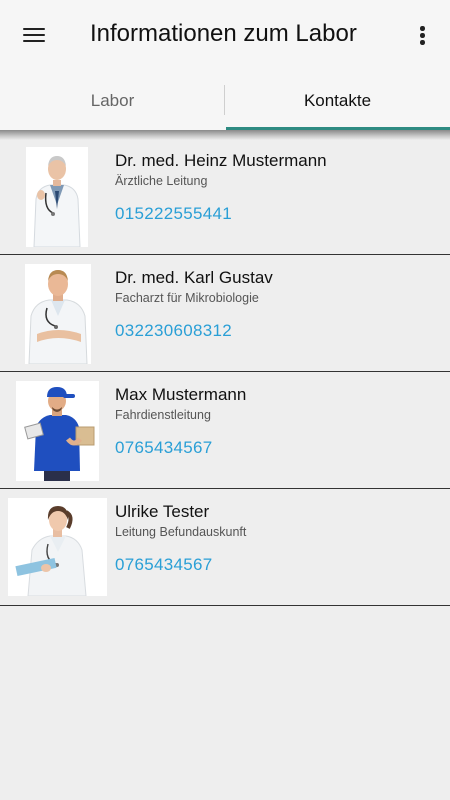 This screenshot has height=800, width=450. Describe the element at coordinates (57, 547) in the screenshot. I see `nurse-portrait-photo` at that location.